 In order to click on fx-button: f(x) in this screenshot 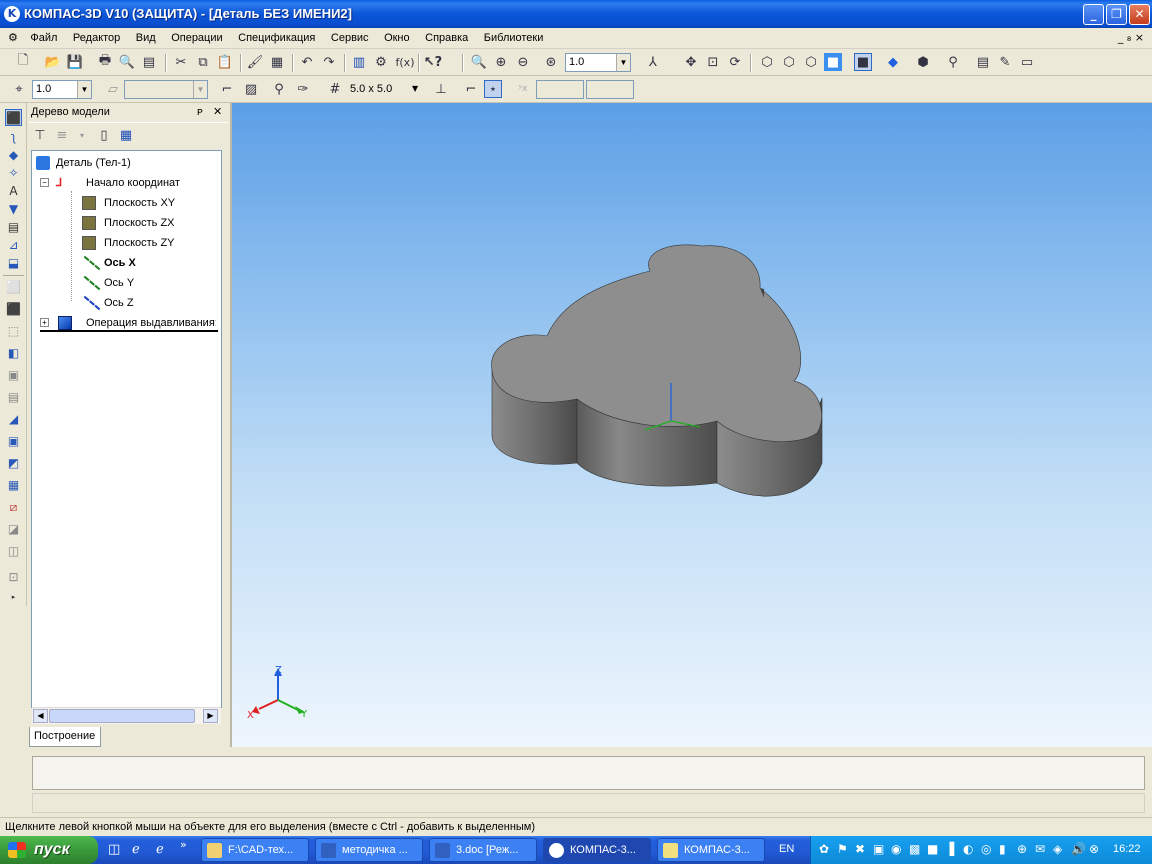, I will do `click(405, 62)`.